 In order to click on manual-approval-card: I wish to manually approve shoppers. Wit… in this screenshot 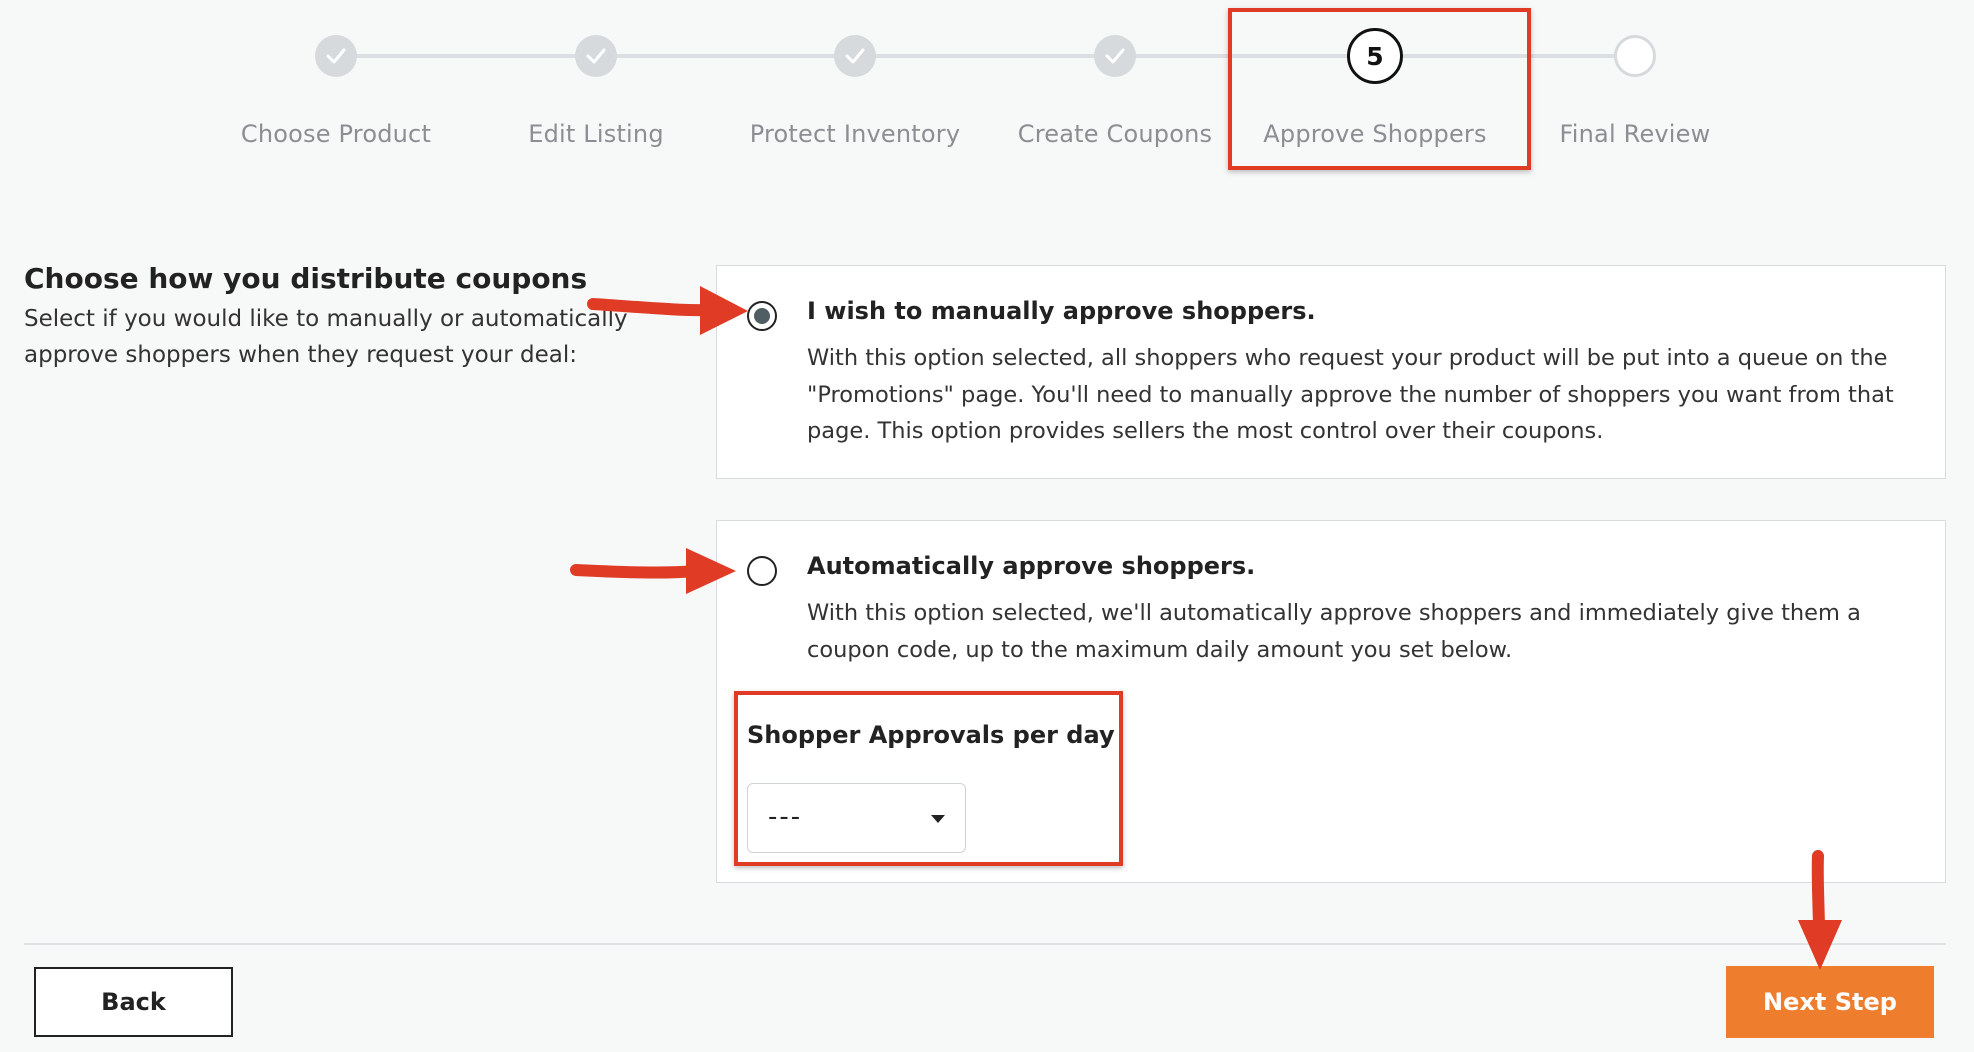, I will do `click(1331, 372)`.